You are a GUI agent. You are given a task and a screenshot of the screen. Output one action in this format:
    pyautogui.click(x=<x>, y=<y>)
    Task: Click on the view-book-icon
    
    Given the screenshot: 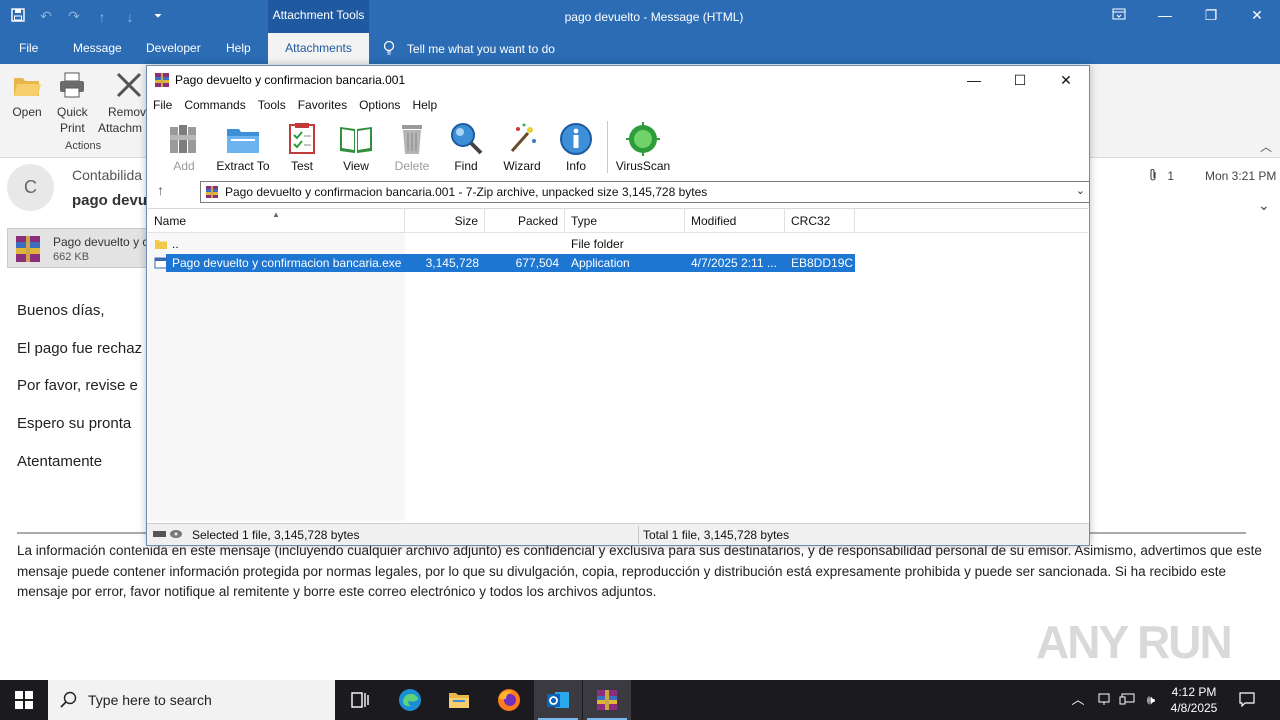 What is the action you would take?
    pyautogui.click(x=356, y=140)
    